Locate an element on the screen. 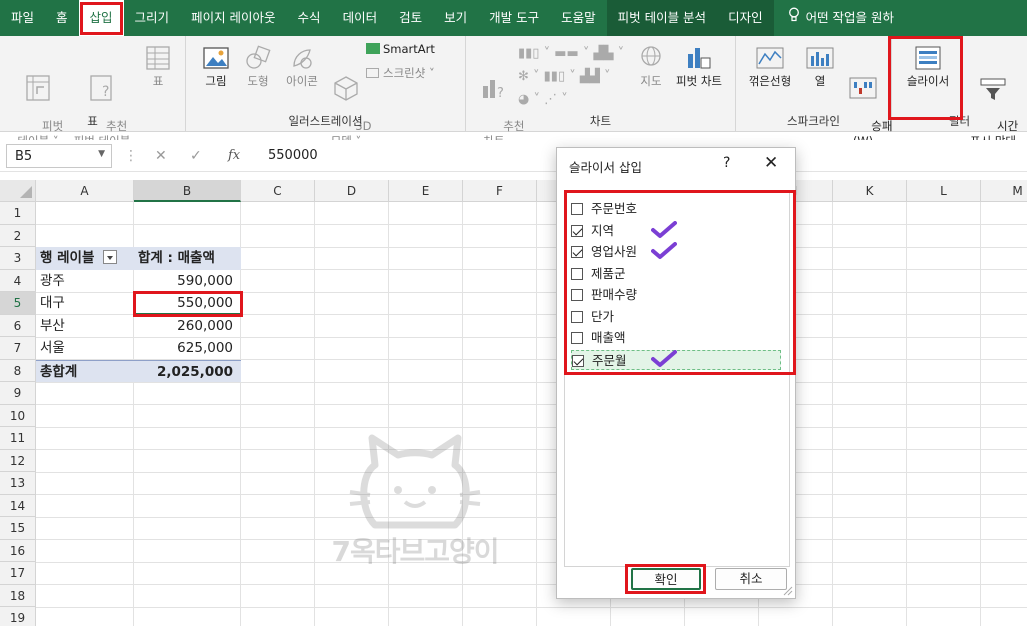 The image size is (1027, 626). sparkline-column-button: 열 is located at coordinates (820, 66).